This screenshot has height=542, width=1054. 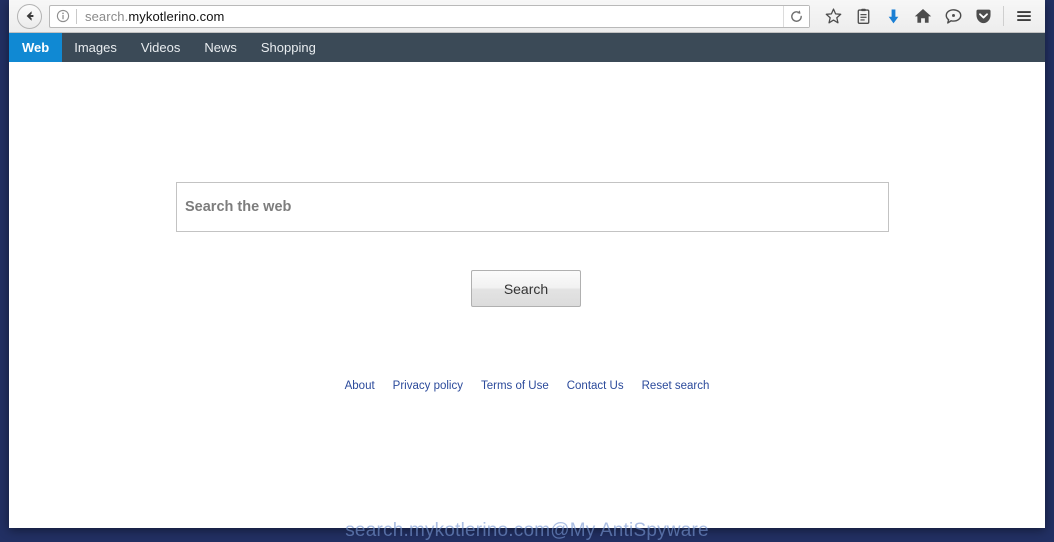 I want to click on nav-tab-images-label: Images, so click(x=95, y=47).